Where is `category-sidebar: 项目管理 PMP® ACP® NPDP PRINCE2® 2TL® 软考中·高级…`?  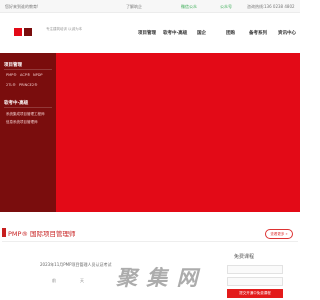 category-sidebar: 项目管理 PMP® ACP® NPDP PRINCE2® 2TL® 软考中·高级… is located at coordinates (28, 132).